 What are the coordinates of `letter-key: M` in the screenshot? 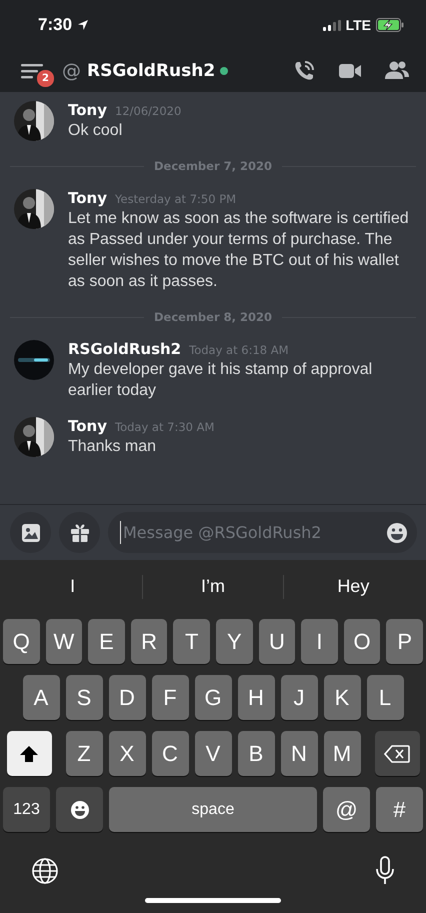 It's located at (342, 753).